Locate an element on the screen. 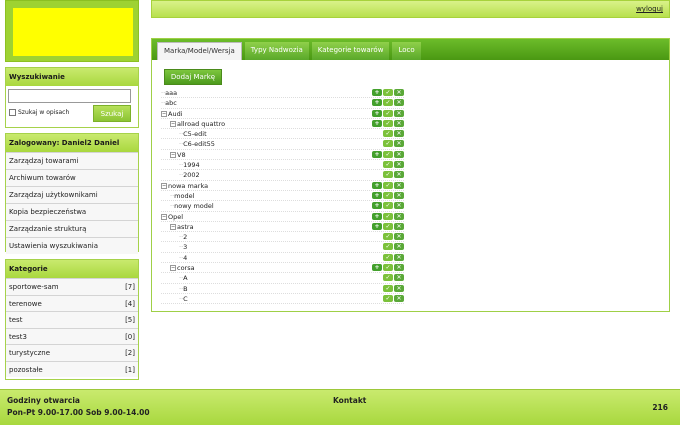  tree-node: ··C is located at coordinates (183, 299).